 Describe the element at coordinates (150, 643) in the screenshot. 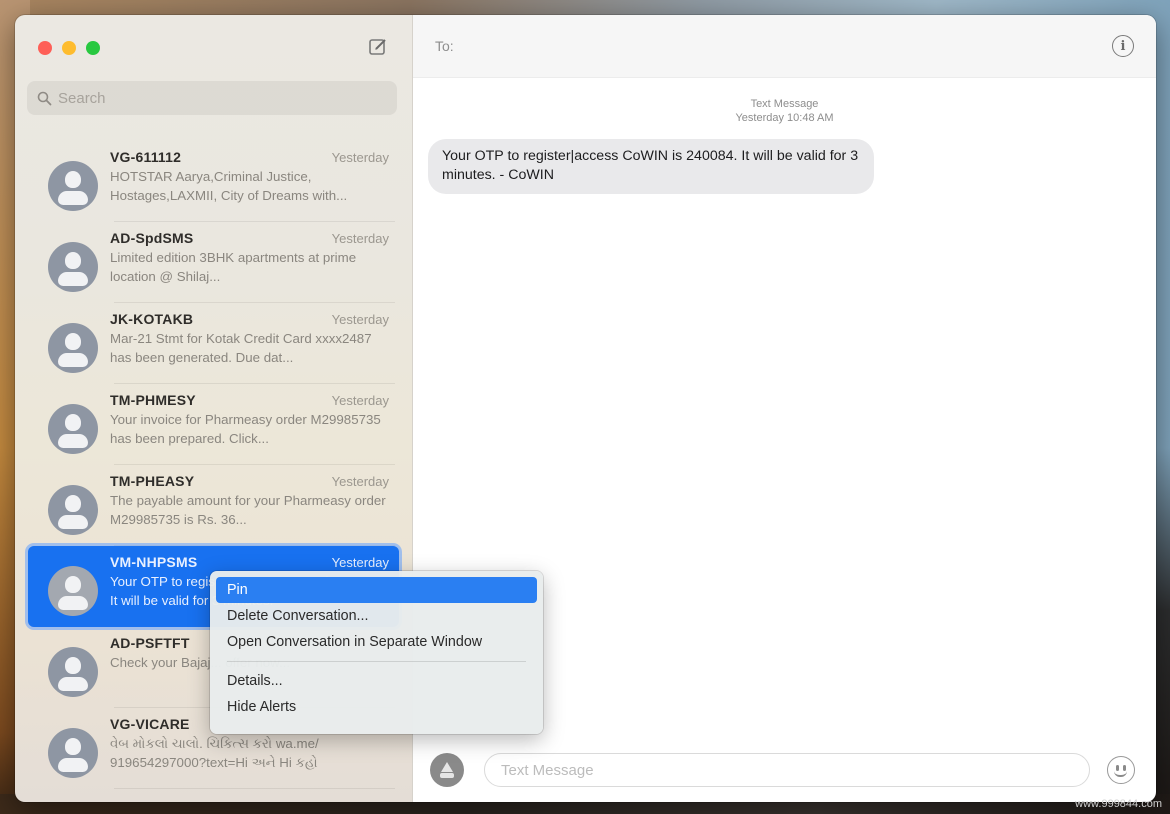

I see `conversation-name: AD-PSFTFT` at that location.